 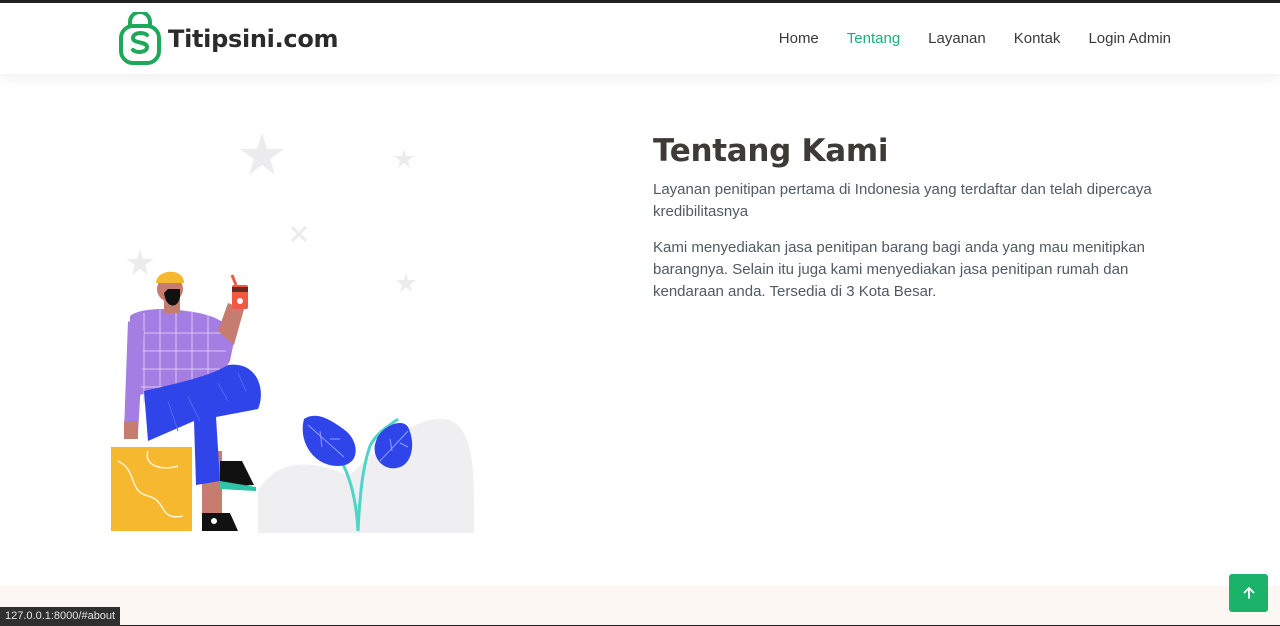 I want to click on brand-logo: Titipsini.com, so click(x=228, y=39).